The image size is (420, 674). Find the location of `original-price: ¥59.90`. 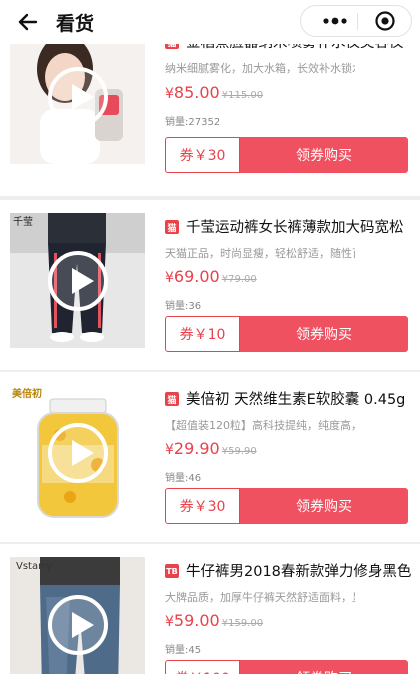

original-price: ¥59.90 is located at coordinates (239, 451).